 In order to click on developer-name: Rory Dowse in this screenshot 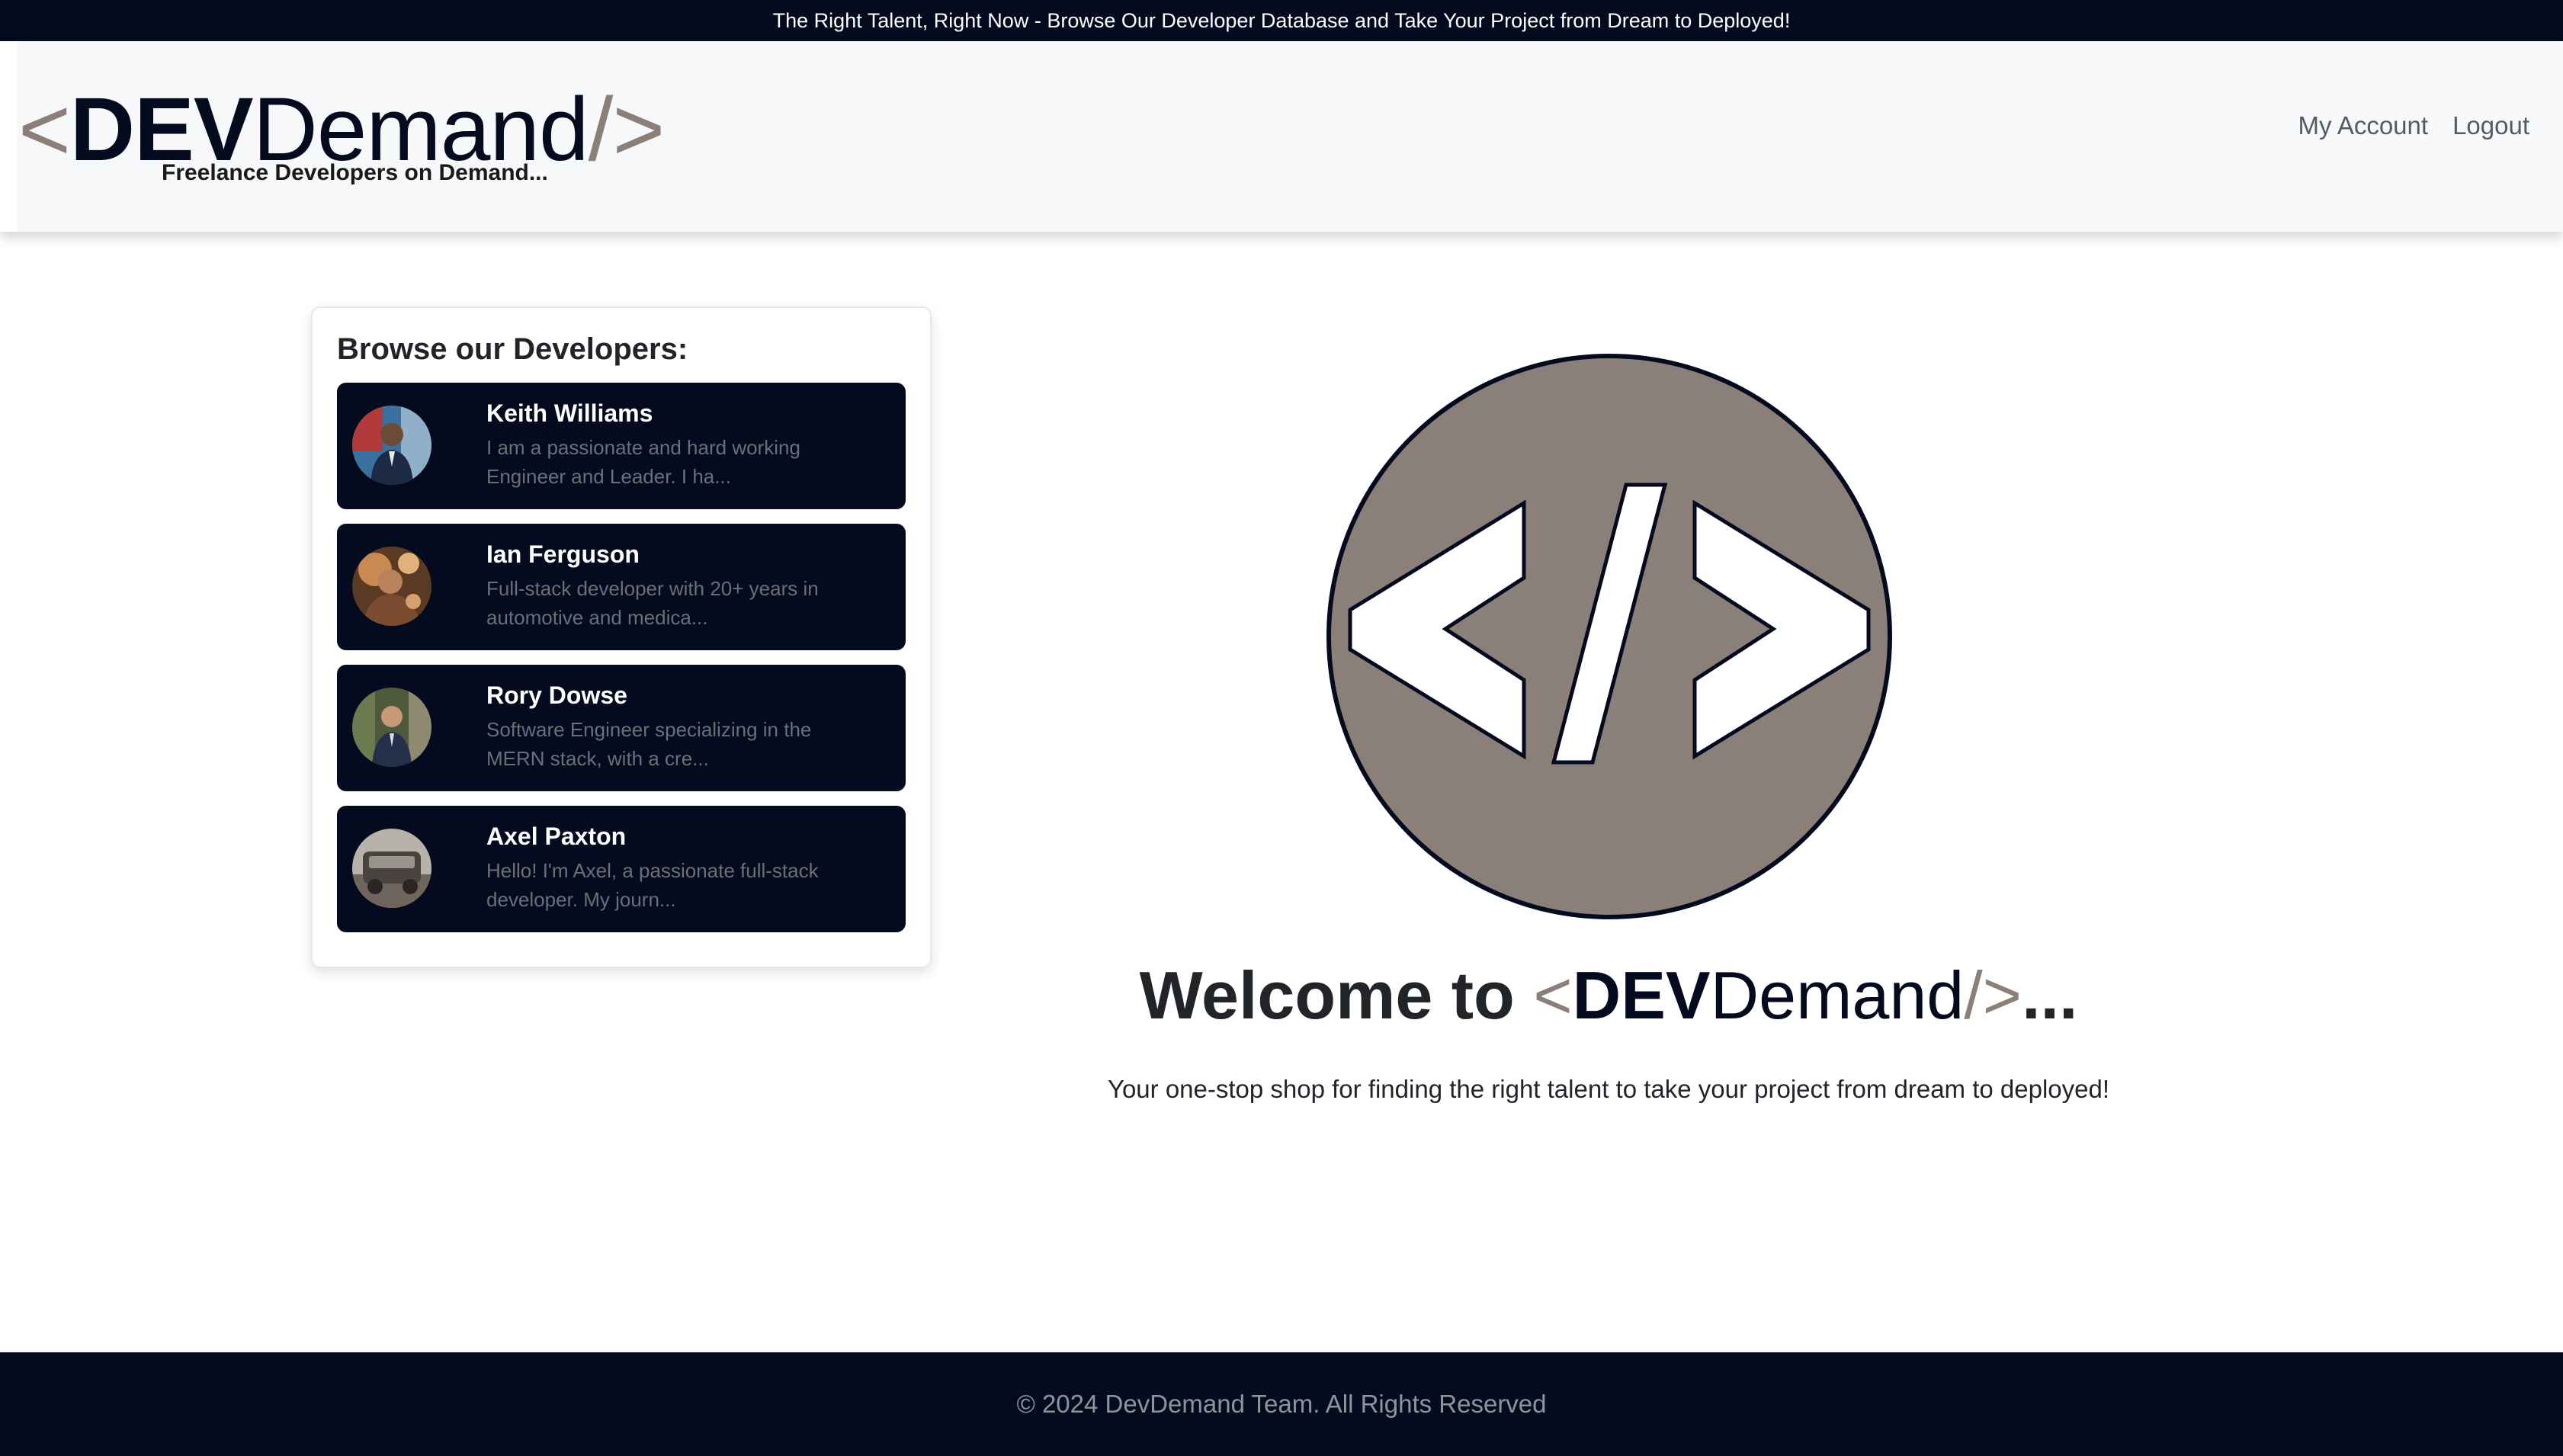, I will do `click(556, 695)`.